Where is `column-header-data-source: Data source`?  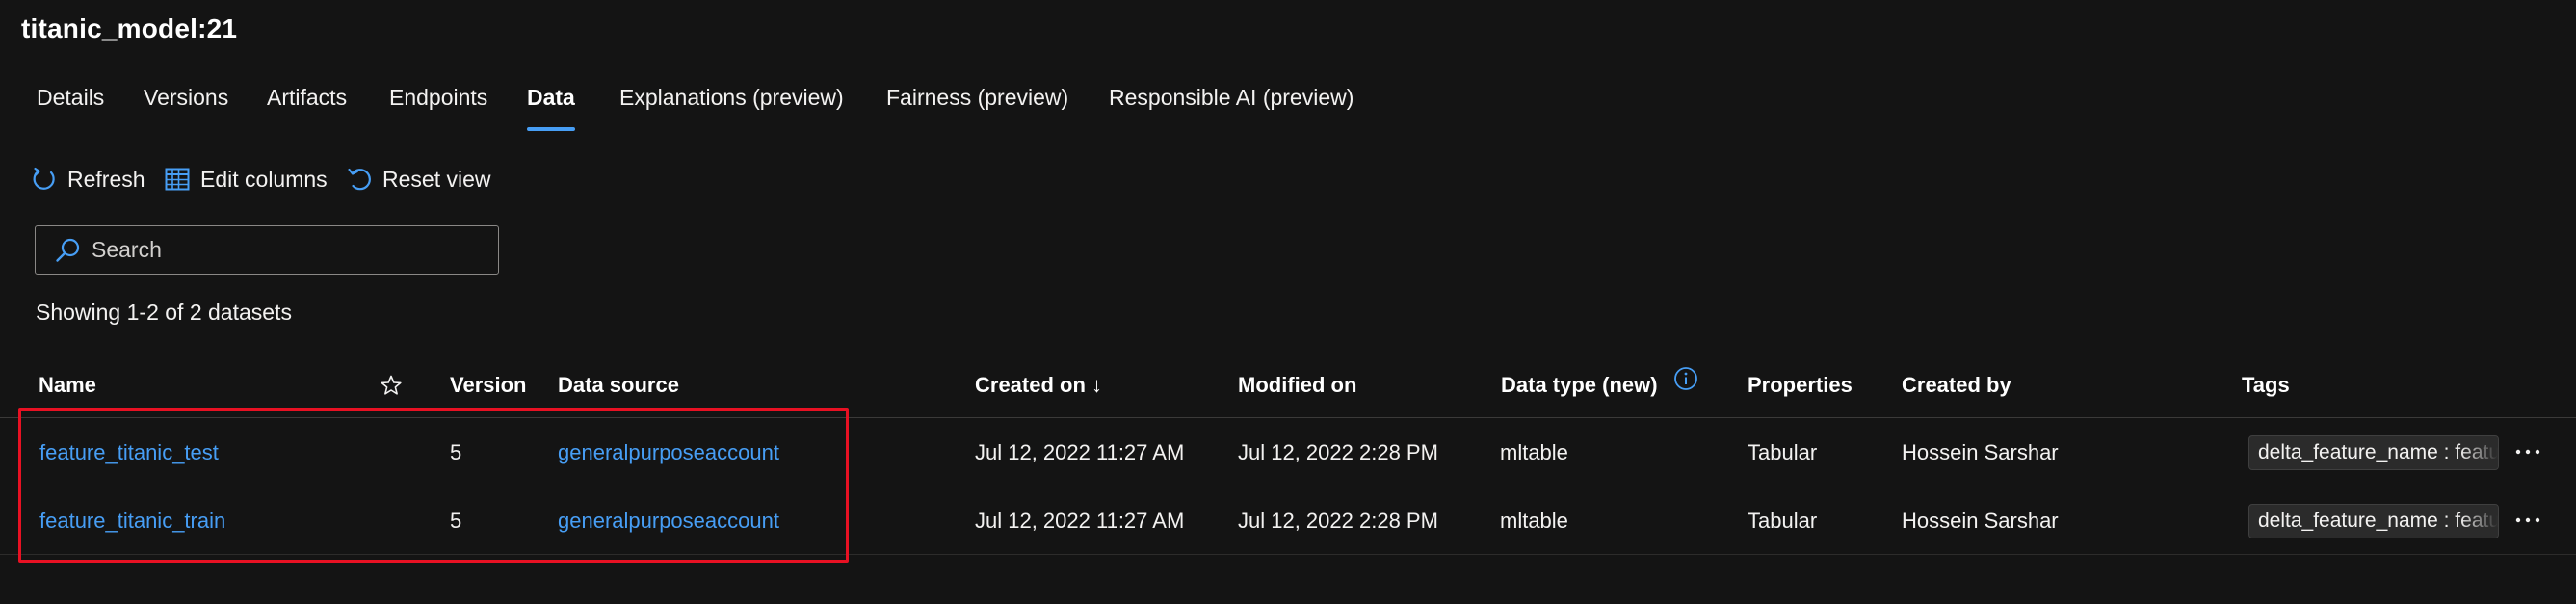
column-header-data-source: Data source is located at coordinates (618, 386).